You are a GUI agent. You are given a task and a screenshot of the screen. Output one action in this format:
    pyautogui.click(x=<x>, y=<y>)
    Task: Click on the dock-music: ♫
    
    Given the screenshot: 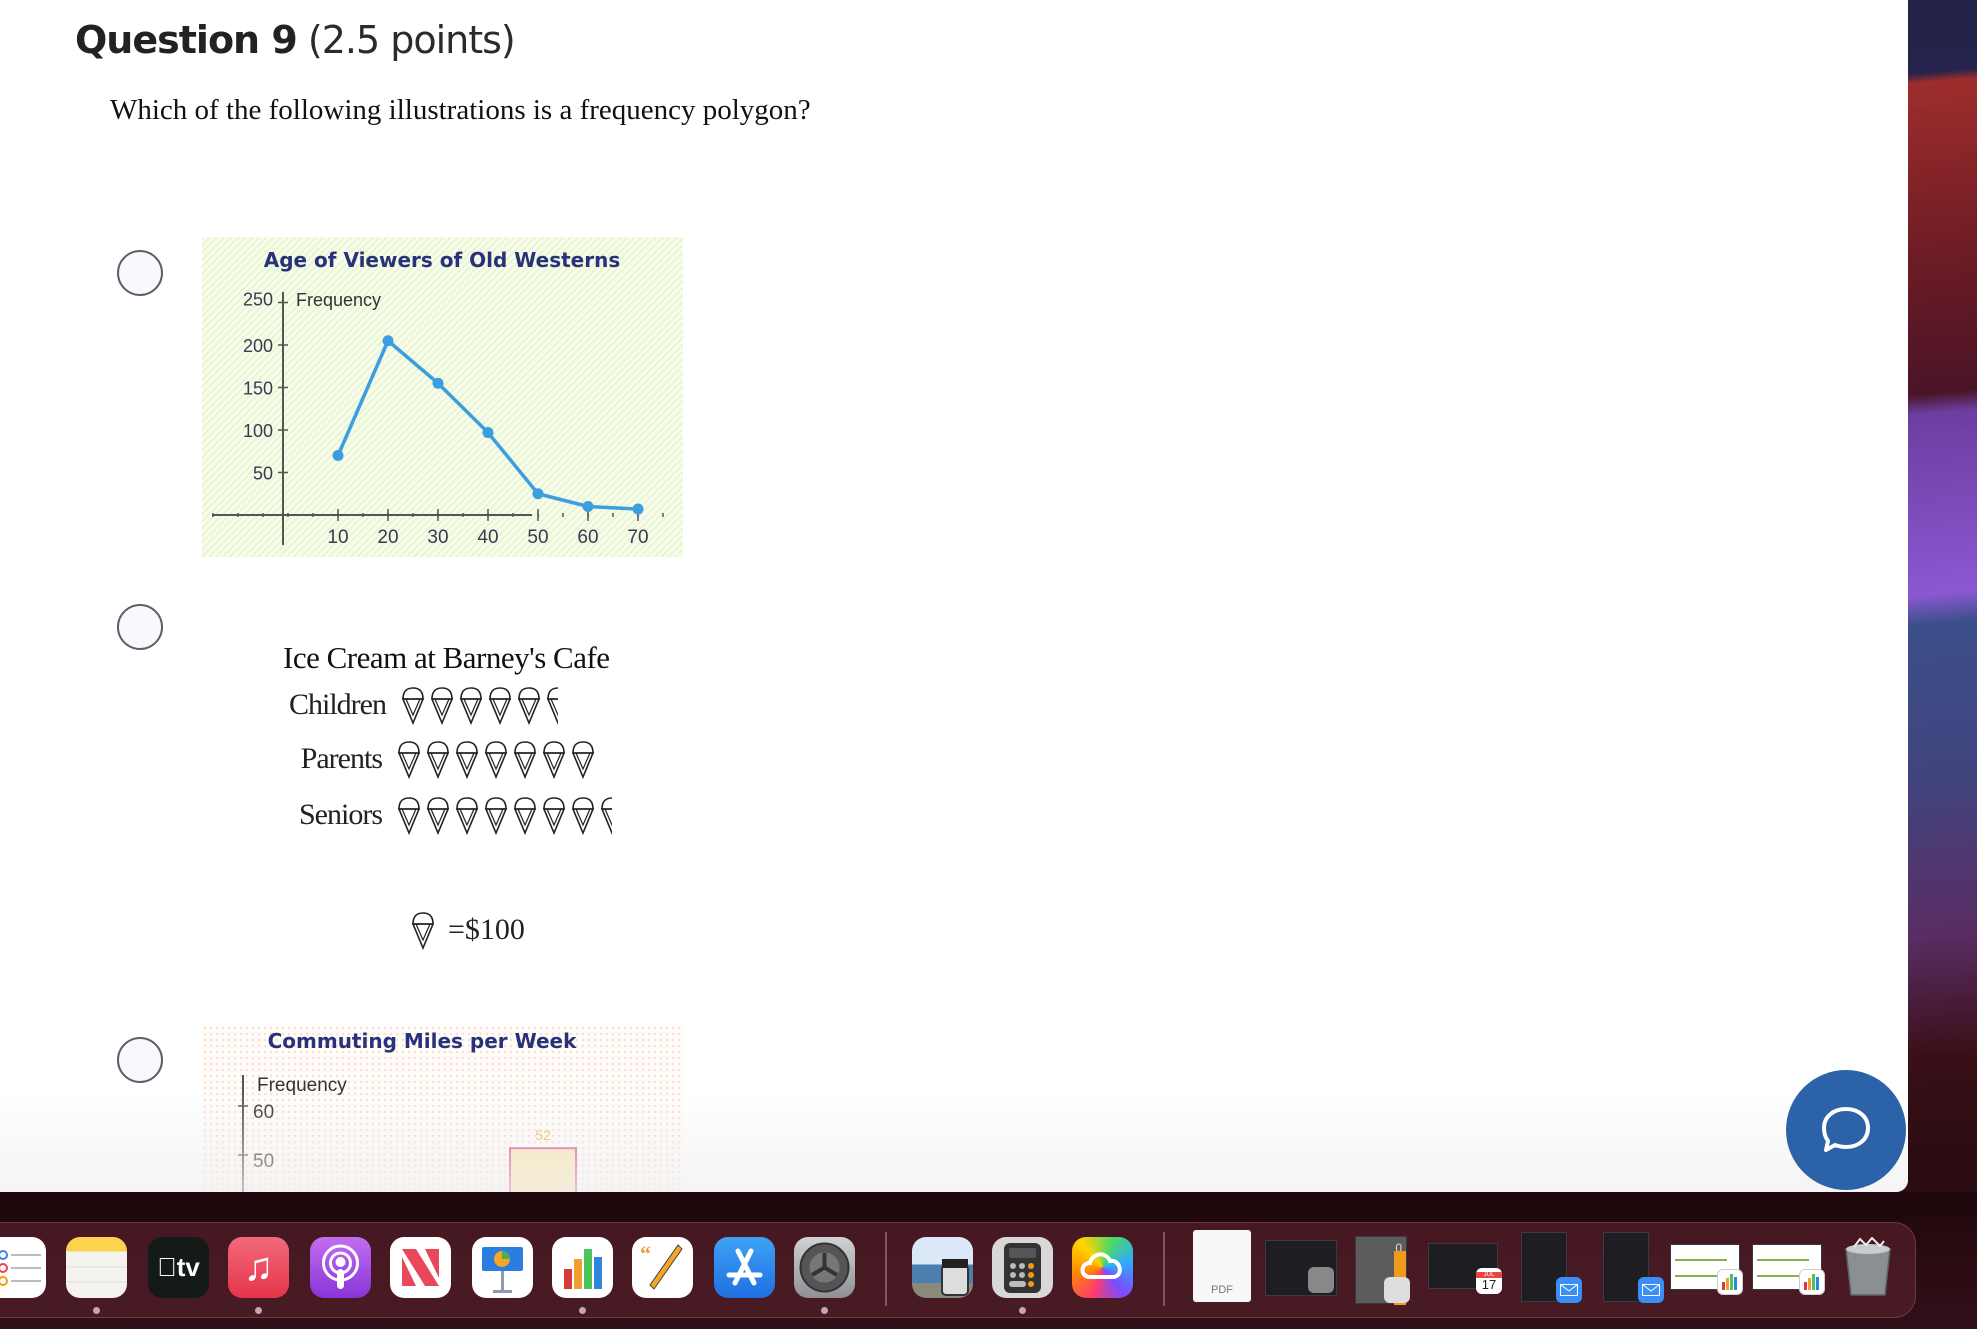 What is the action you would take?
    pyautogui.click(x=258, y=1267)
    